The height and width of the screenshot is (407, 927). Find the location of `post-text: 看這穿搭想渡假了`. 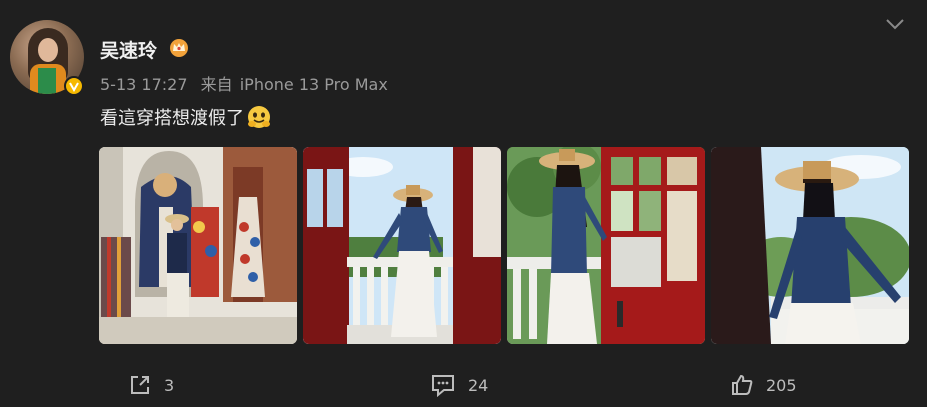

post-text: 看這穿搭想渡假了 is located at coordinates (186, 117).